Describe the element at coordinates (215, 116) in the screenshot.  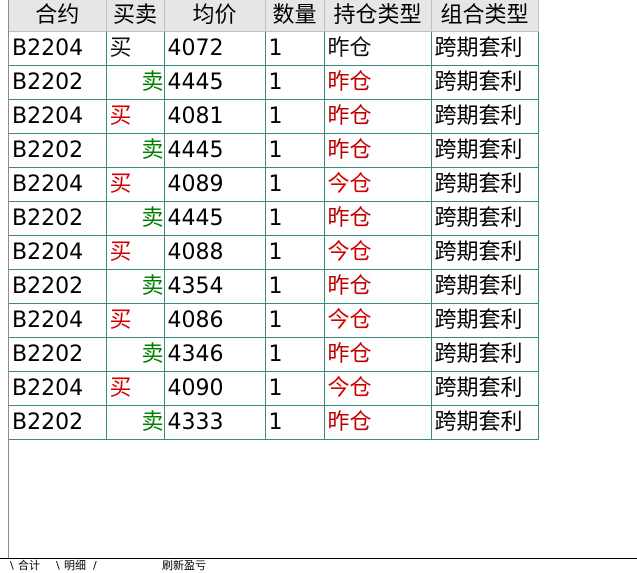
I see `cell-avg-price: 4081` at that location.